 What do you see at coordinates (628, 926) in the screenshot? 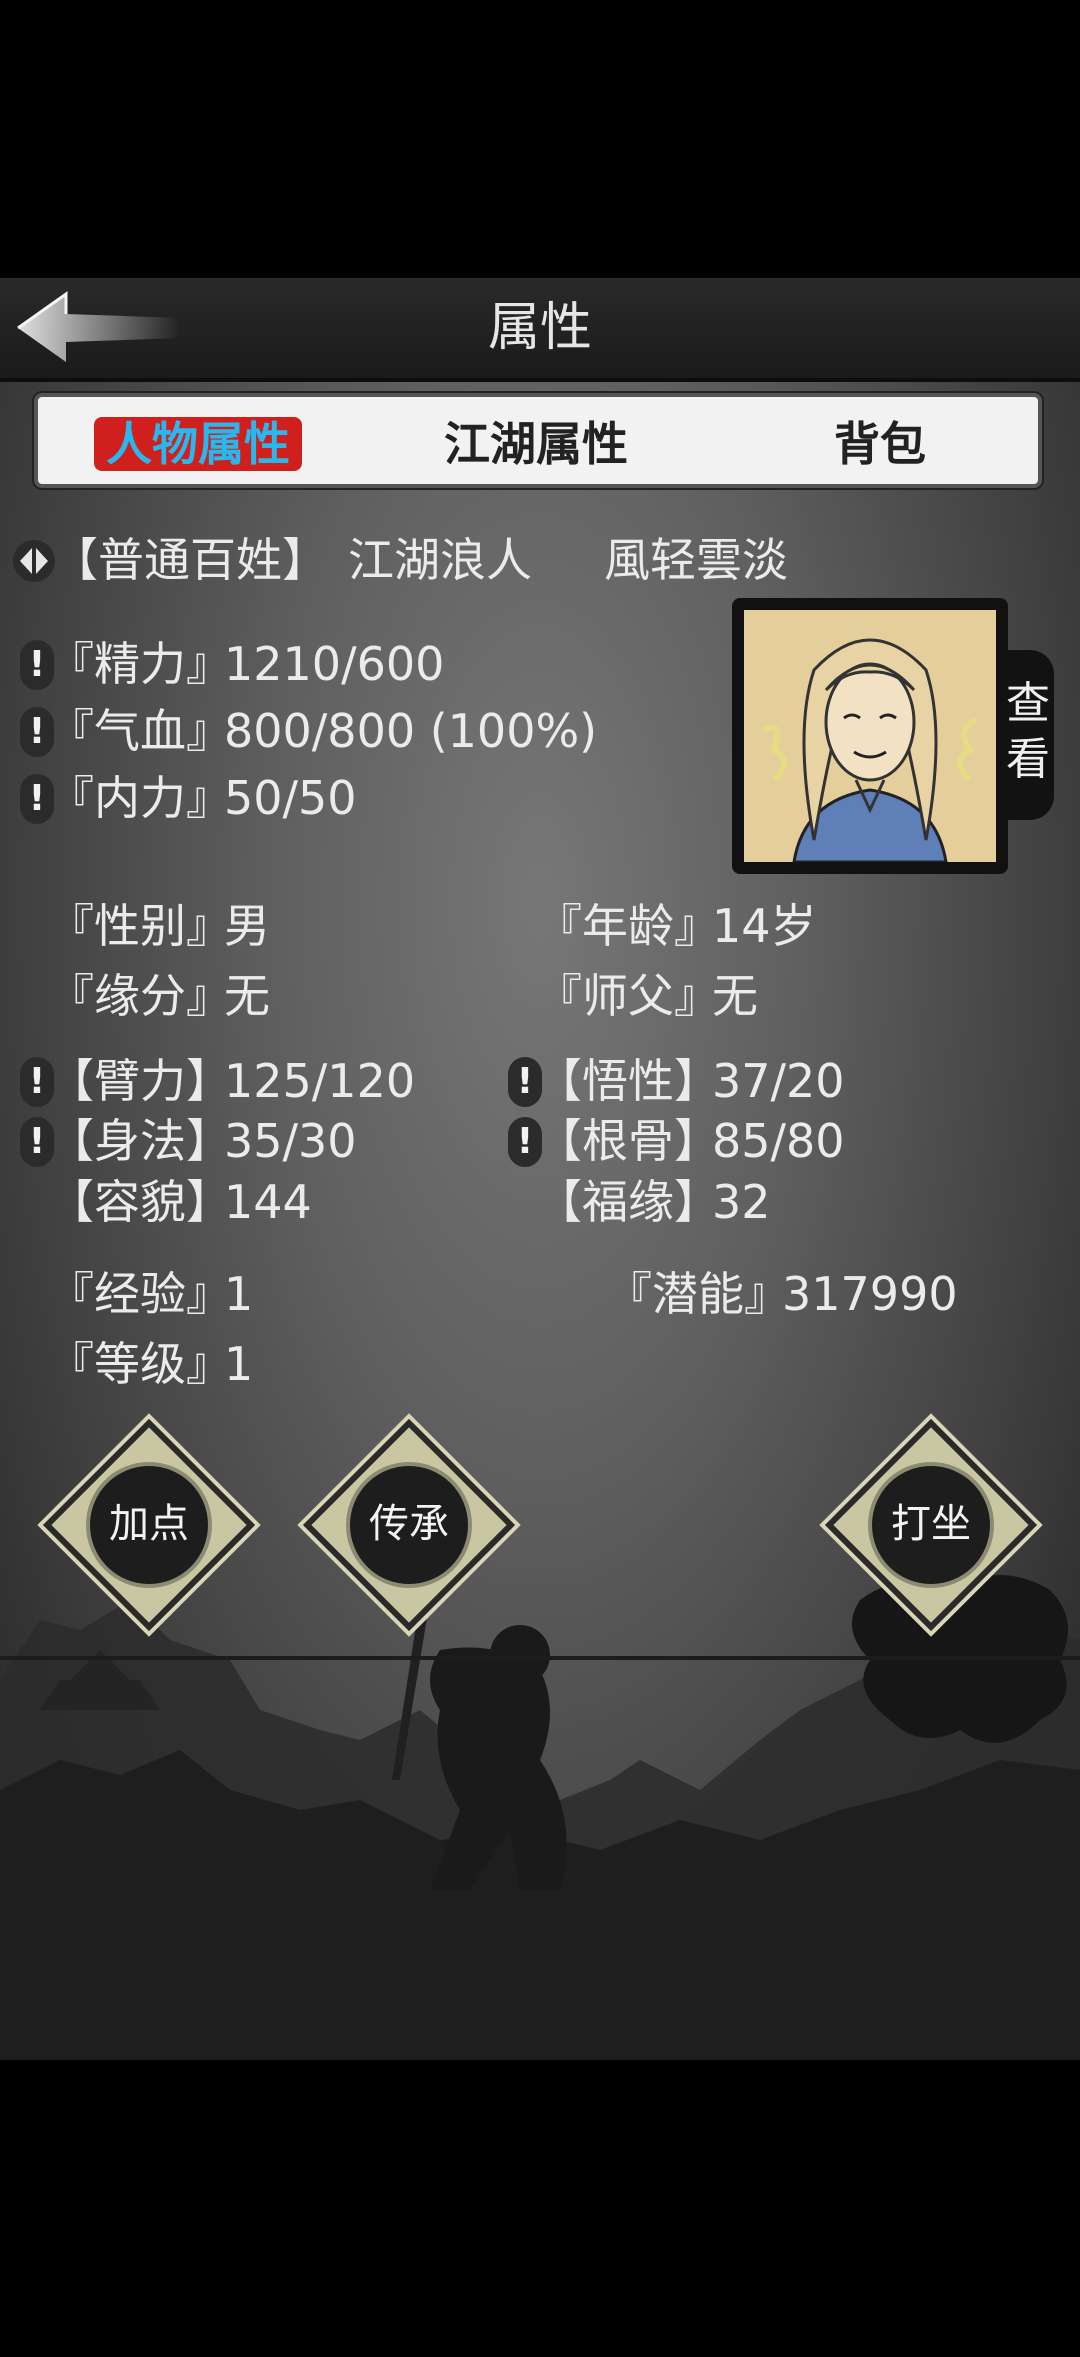
I see `age-label: 『年龄』` at bounding box center [628, 926].